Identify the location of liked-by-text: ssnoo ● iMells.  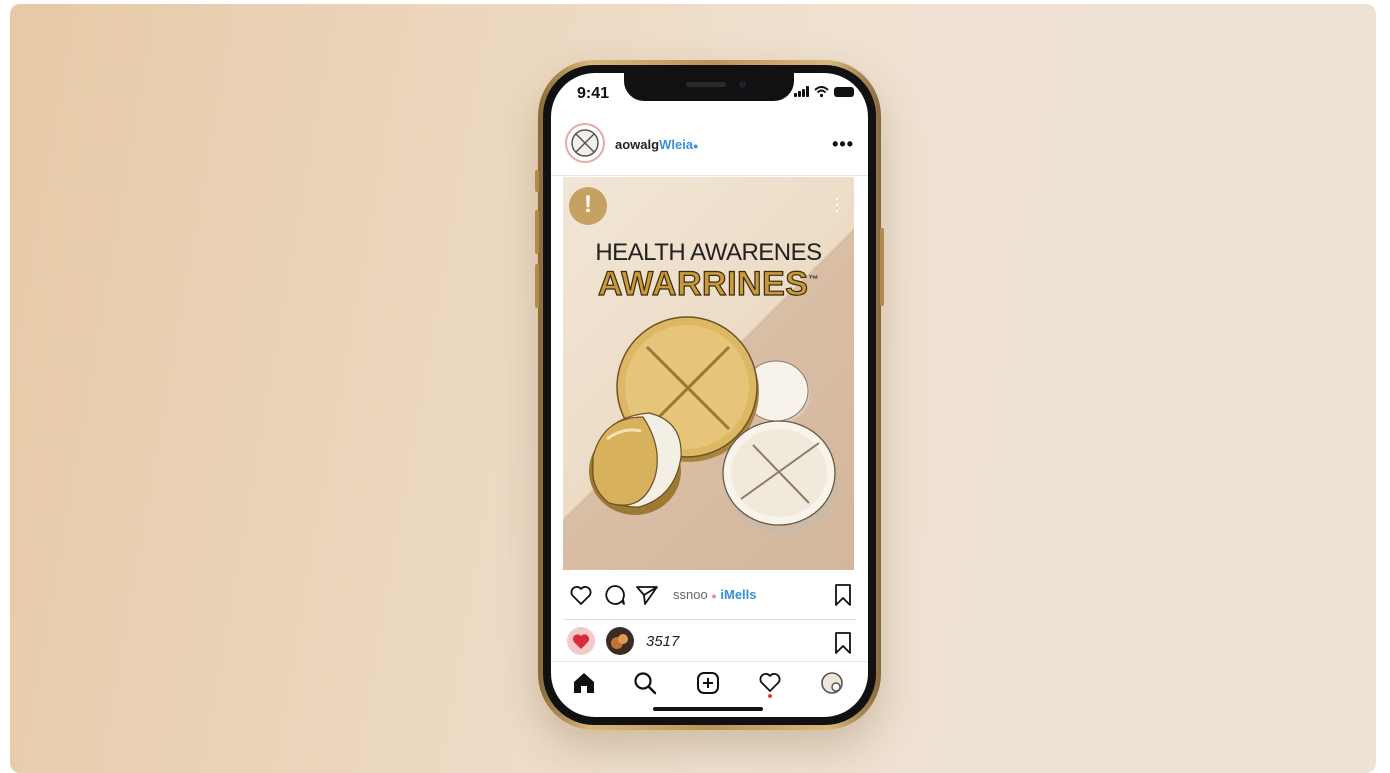
(715, 594).